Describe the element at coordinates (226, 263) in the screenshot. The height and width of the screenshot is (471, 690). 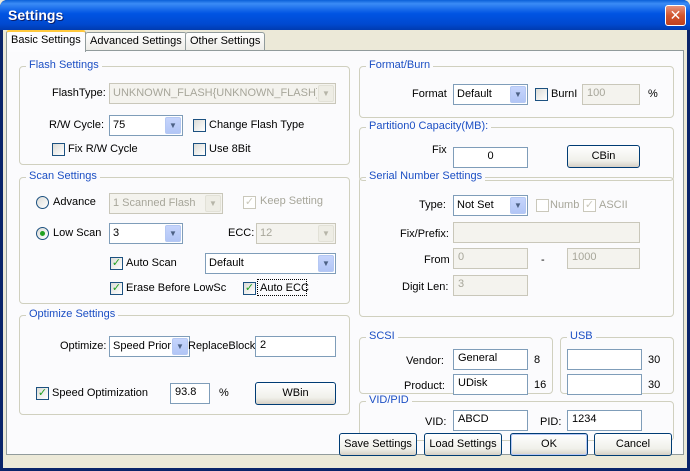
I see `auto-scan-value: Default` at that location.